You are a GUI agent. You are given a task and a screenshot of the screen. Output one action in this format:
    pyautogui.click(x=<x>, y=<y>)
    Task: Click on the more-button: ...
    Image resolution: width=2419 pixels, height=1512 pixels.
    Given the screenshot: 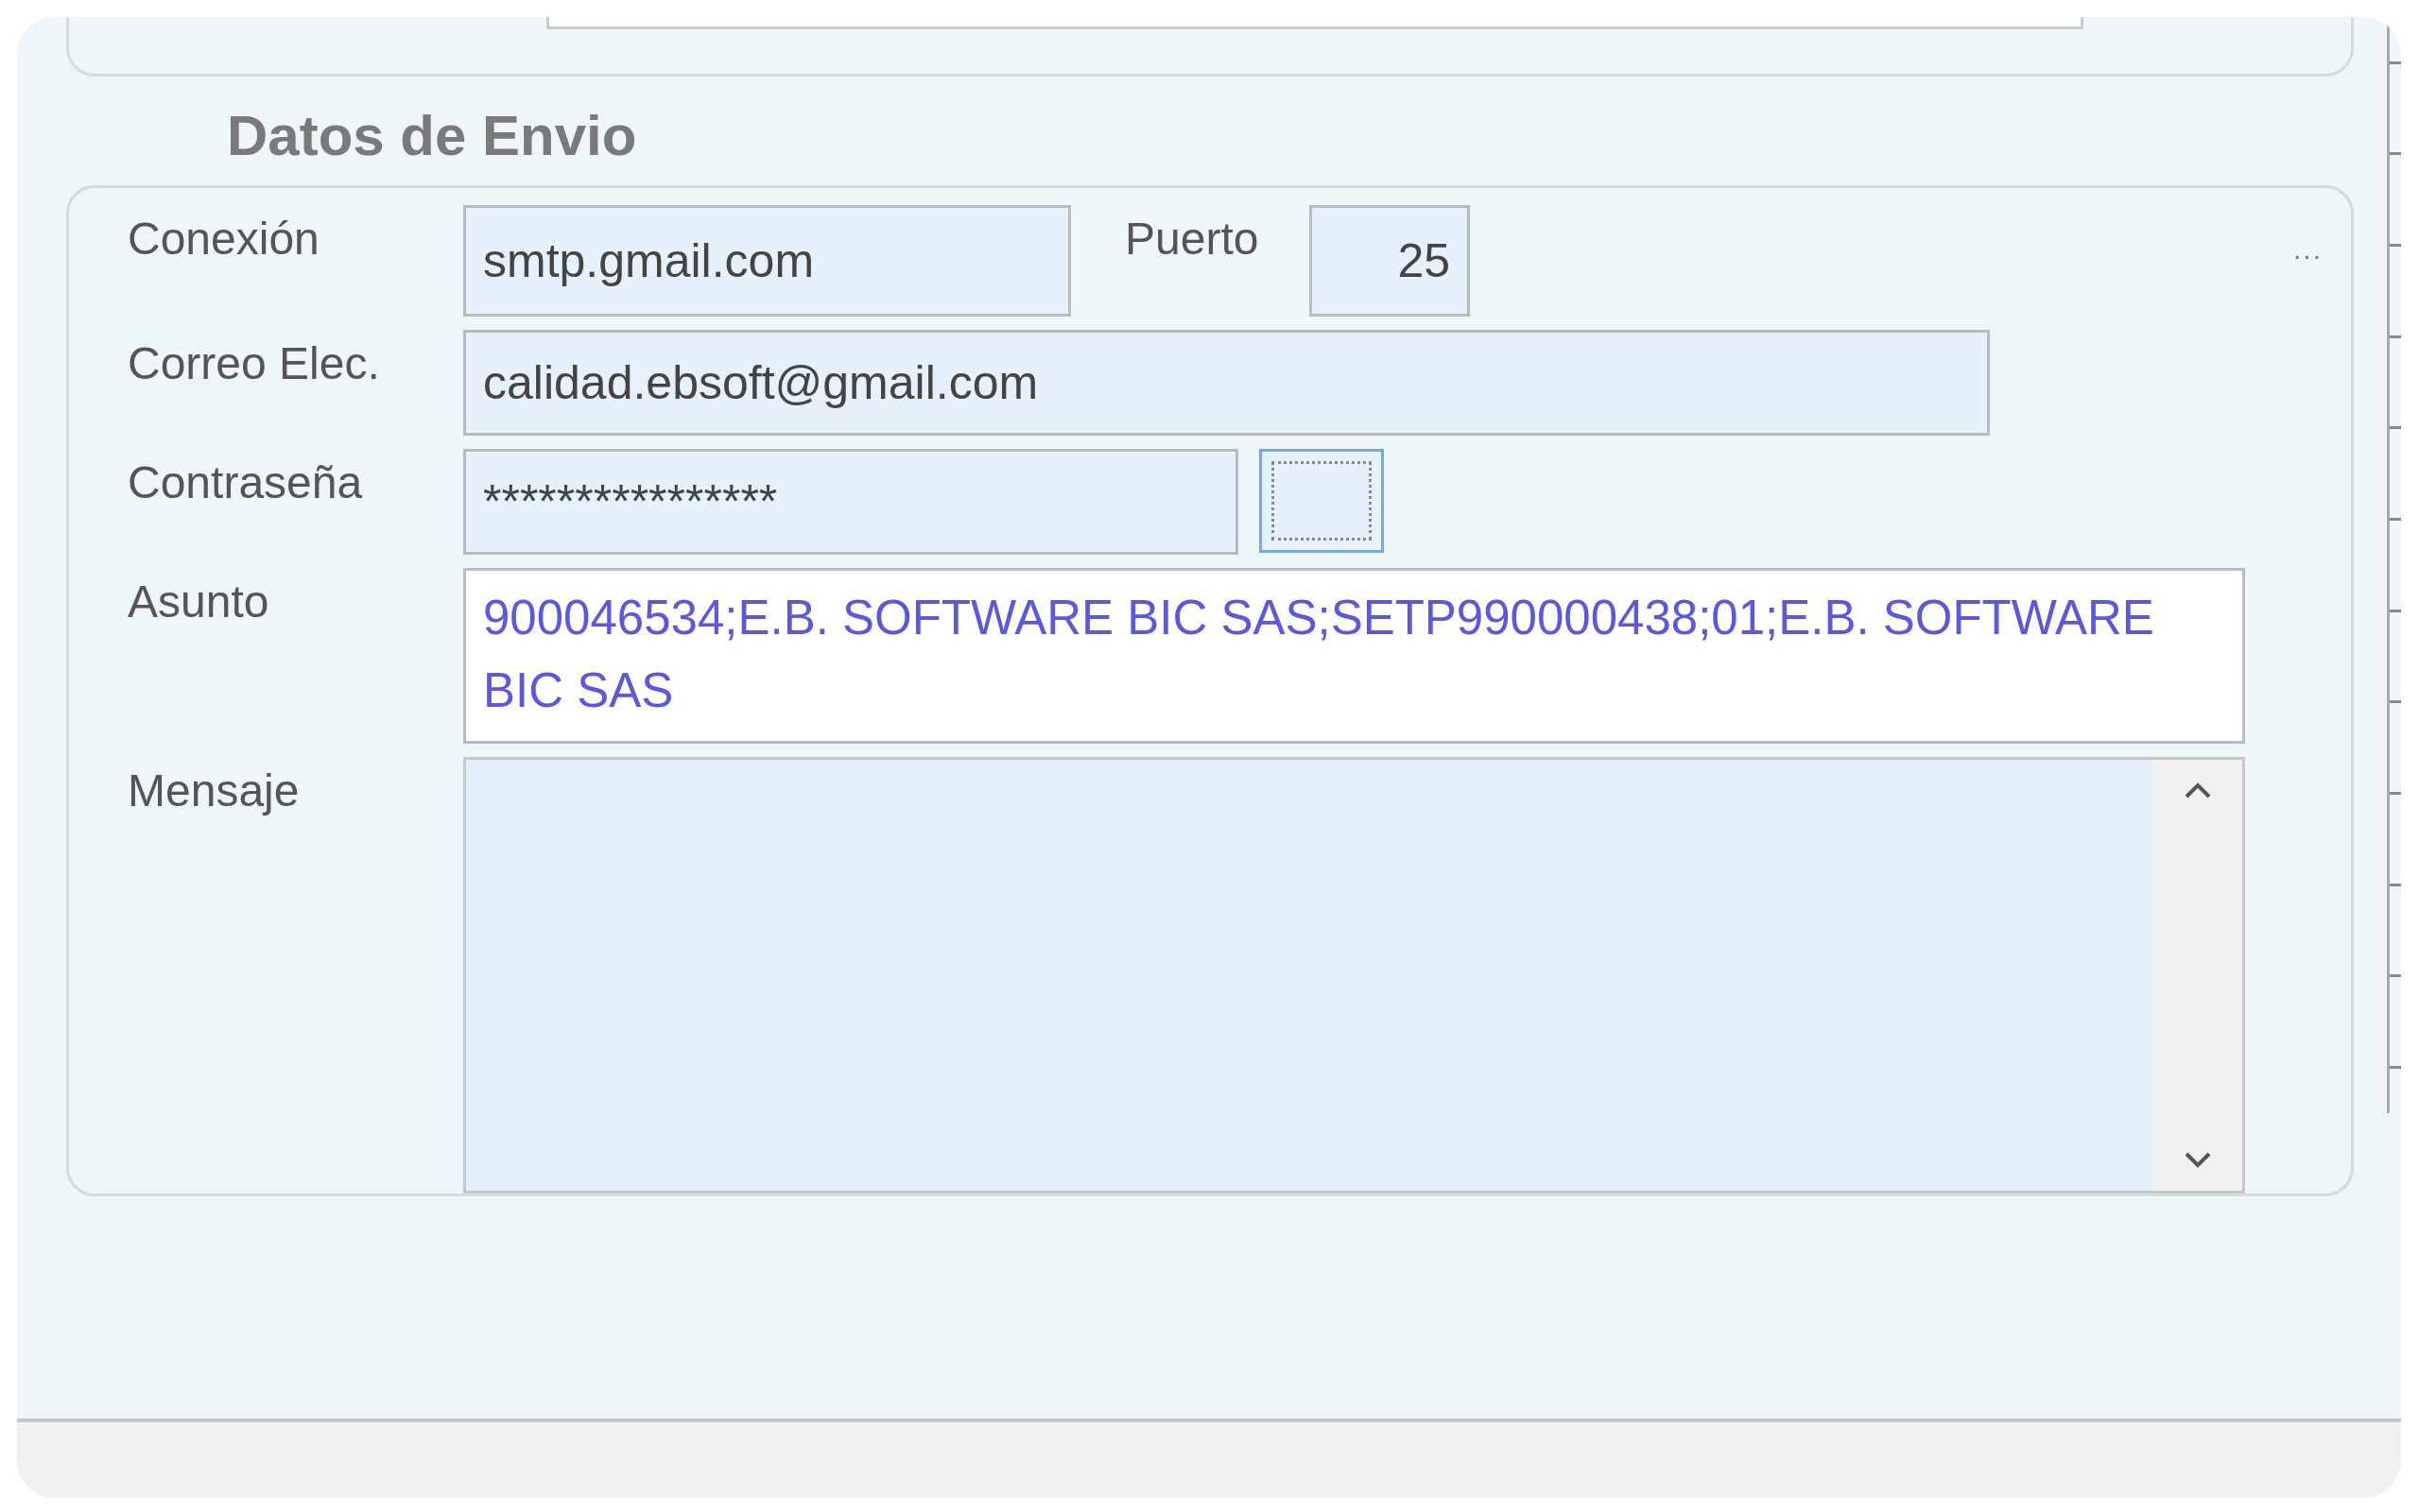 What is the action you would take?
    pyautogui.click(x=2308, y=249)
    